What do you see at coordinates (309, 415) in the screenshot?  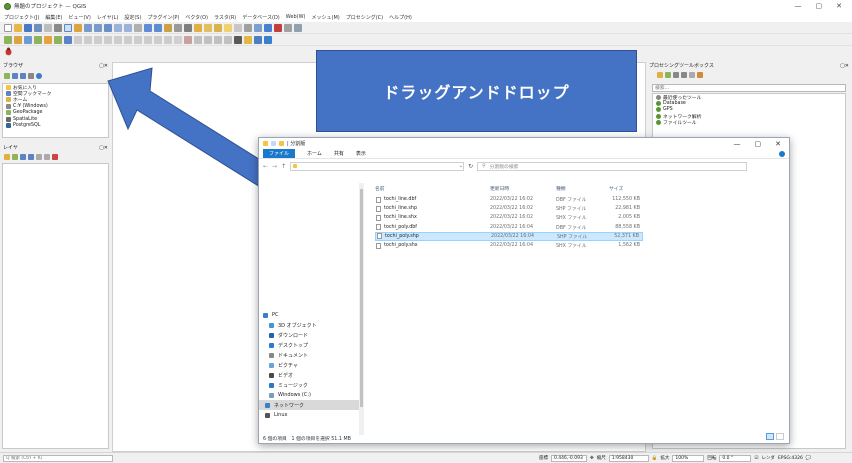 I see `nav-item: Linux` at bounding box center [309, 415].